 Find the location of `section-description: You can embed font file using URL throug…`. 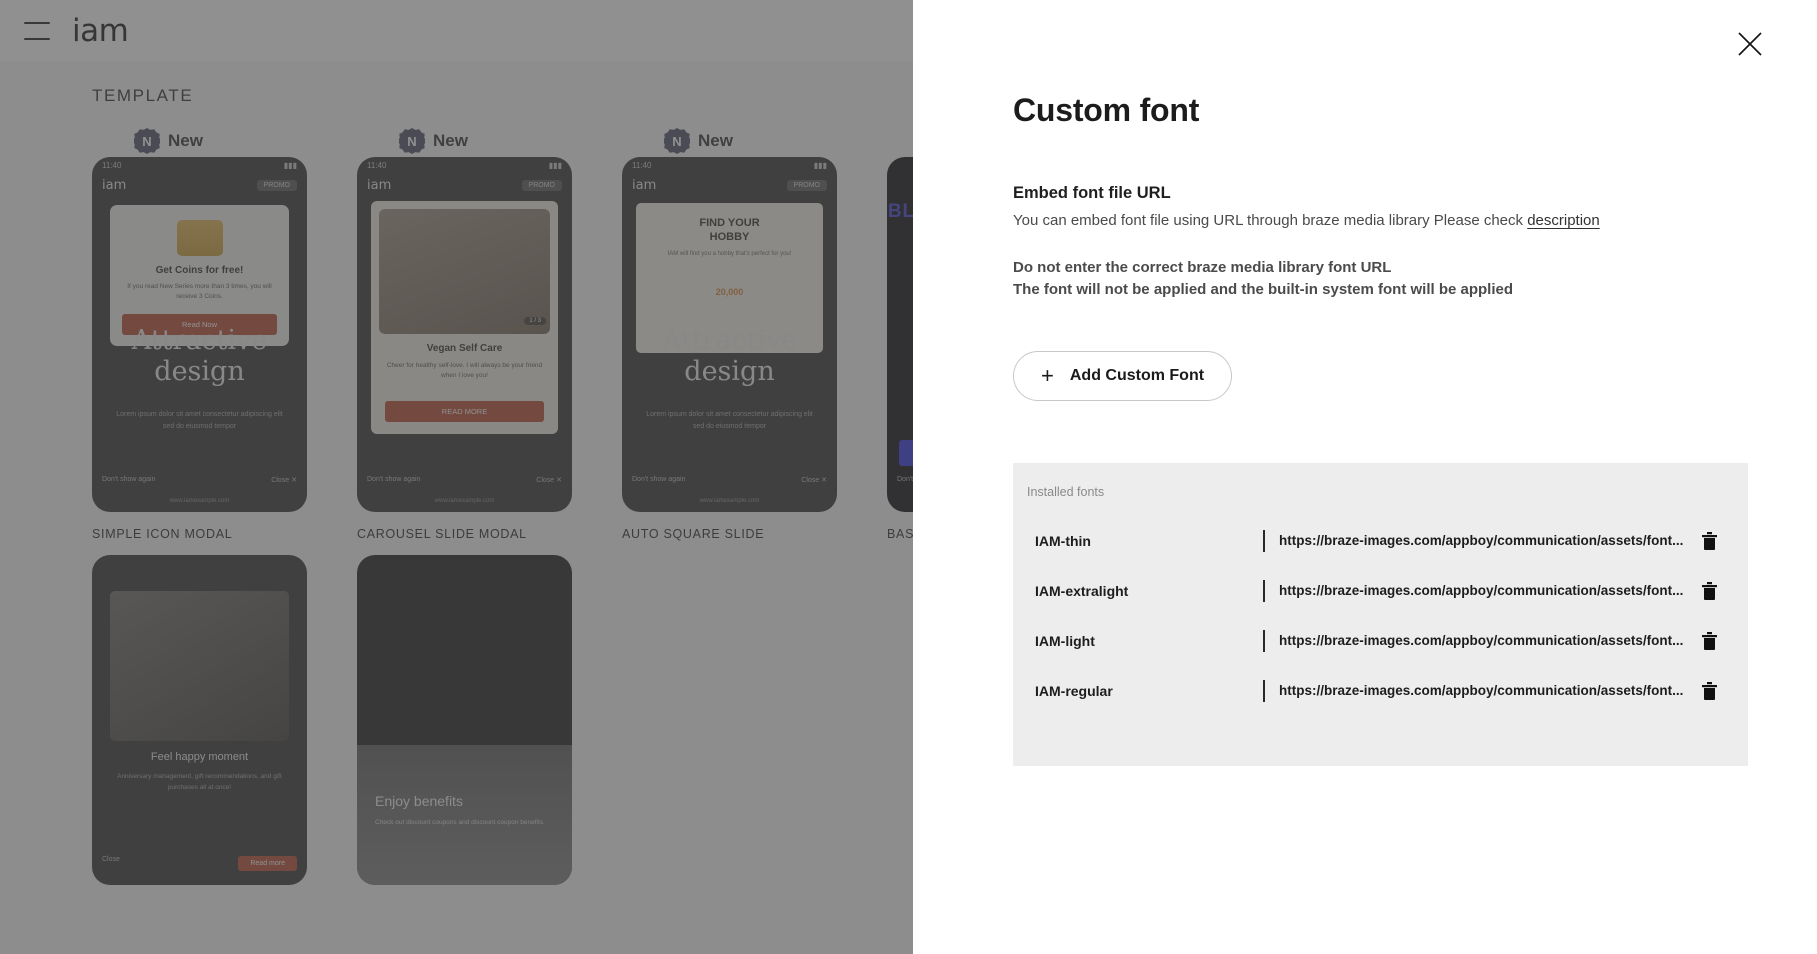

section-description: You can embed font file using URL throug… is located at coordinates (1415, 220).